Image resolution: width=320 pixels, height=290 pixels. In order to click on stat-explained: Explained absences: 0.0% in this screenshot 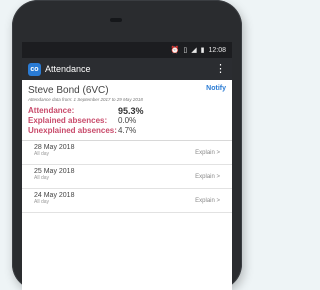, I will do `click(127, 121)`.